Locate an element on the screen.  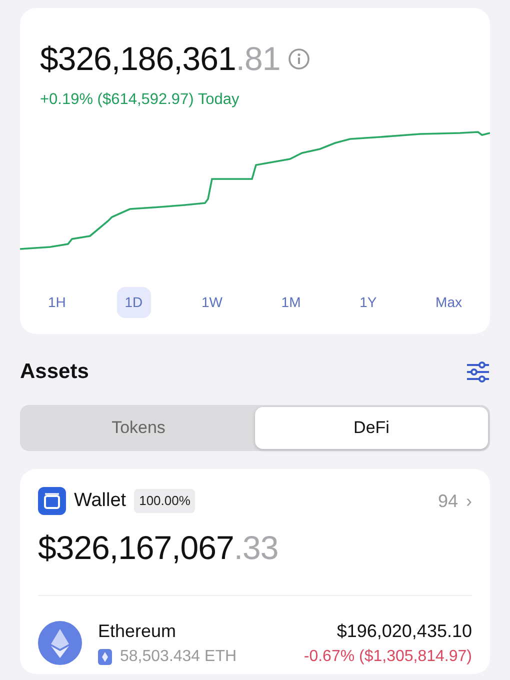
wallet-name: Wallet is located at coordinates (100, 500).